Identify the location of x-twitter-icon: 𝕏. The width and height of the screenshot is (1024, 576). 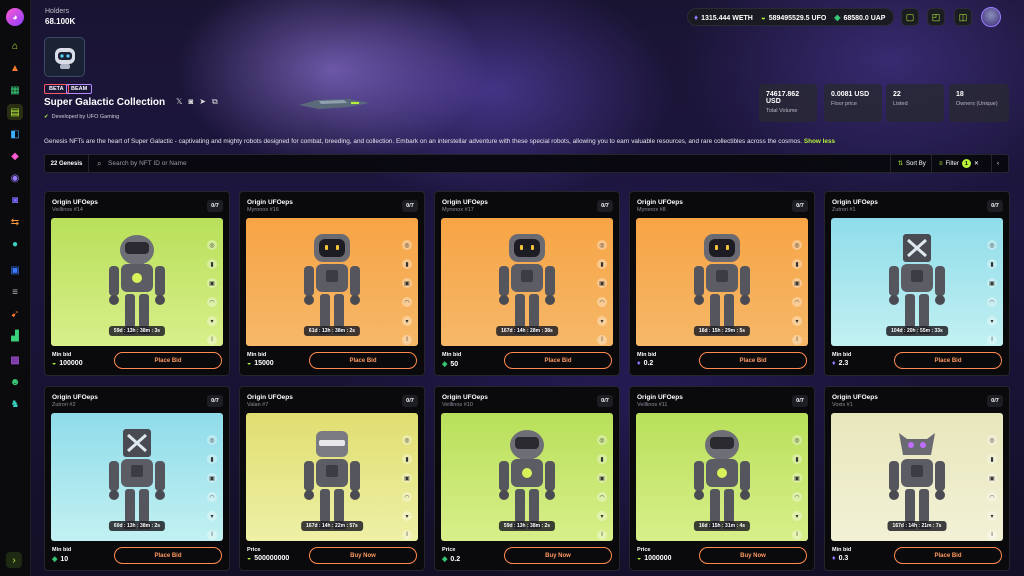
(179, 102).